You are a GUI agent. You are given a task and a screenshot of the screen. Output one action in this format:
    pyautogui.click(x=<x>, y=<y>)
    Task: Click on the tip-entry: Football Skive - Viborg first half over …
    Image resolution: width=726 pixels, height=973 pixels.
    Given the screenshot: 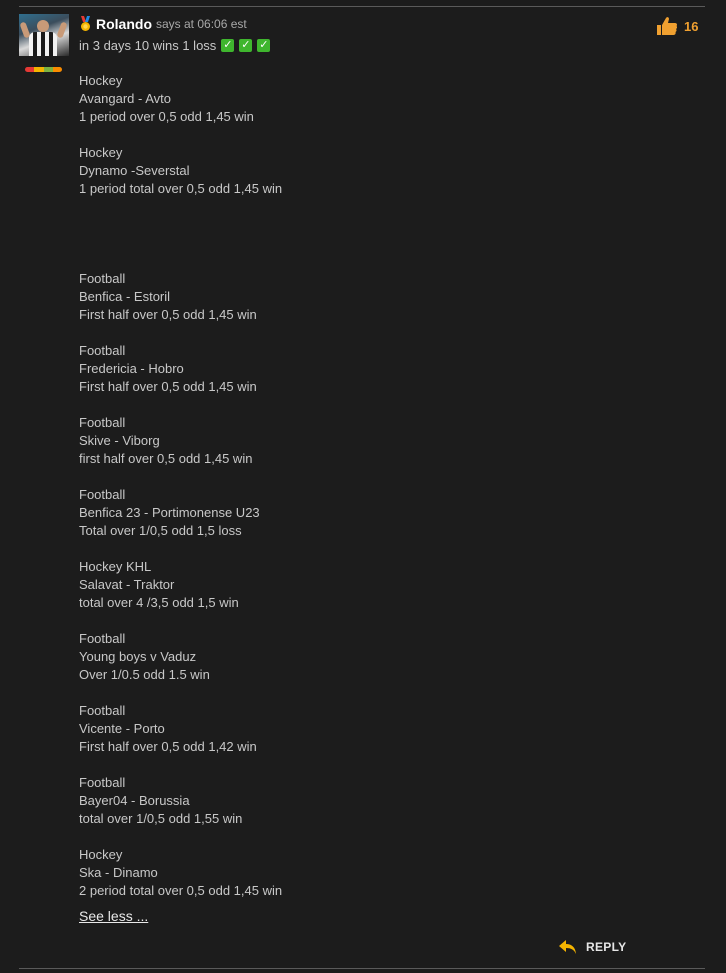 What is the action you would take?
    pyautogui.click(x=165, y=441)
    